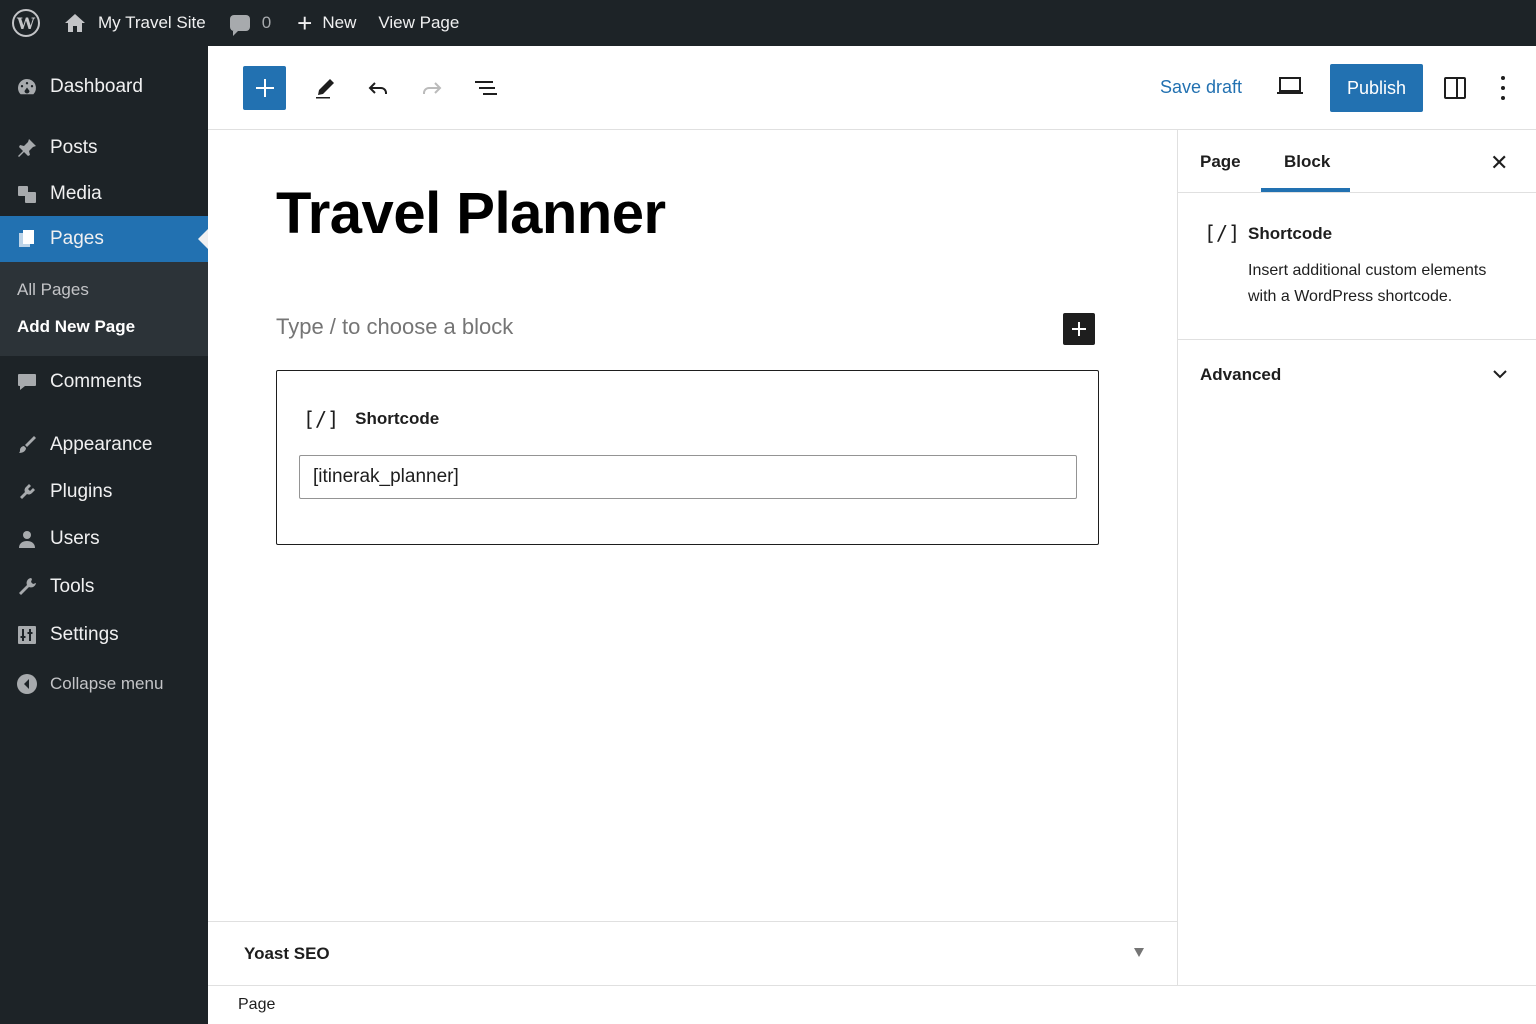 Image resolution: width=1536 pixels, height=1024 pixels. Describe the element at coordinates (25, 684) in the screenshot. I see `collapse-arrow-icon` at that location.